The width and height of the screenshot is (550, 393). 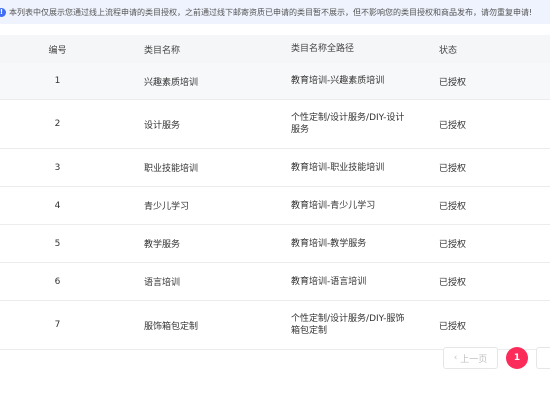 I want to click on info-icon: !, so click(x=3, y=12).